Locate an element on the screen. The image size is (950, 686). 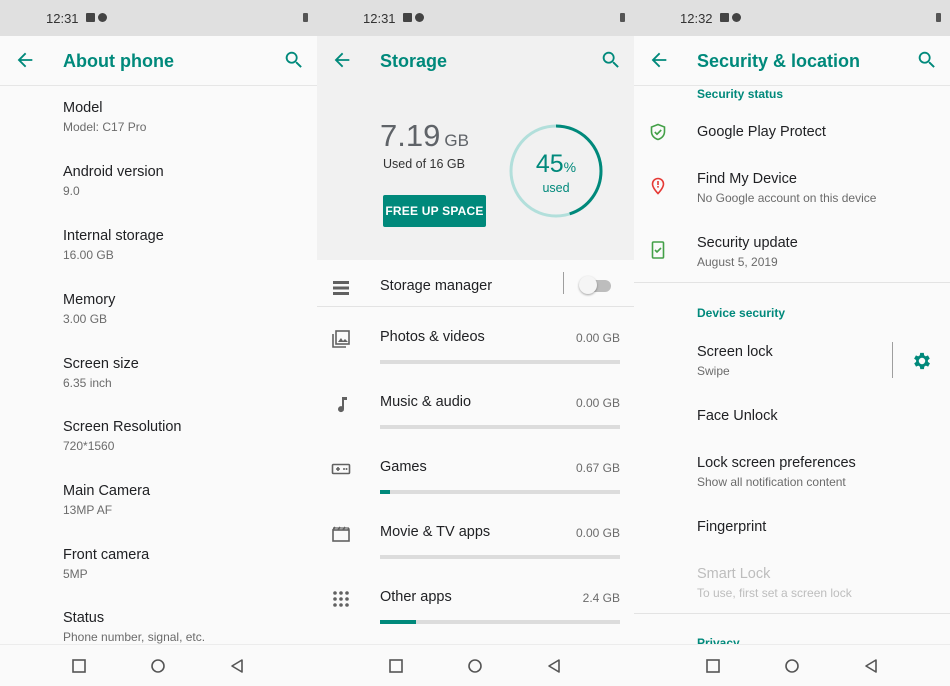
storage-manager-toggle-thumb is located at coordinates (588, 285).